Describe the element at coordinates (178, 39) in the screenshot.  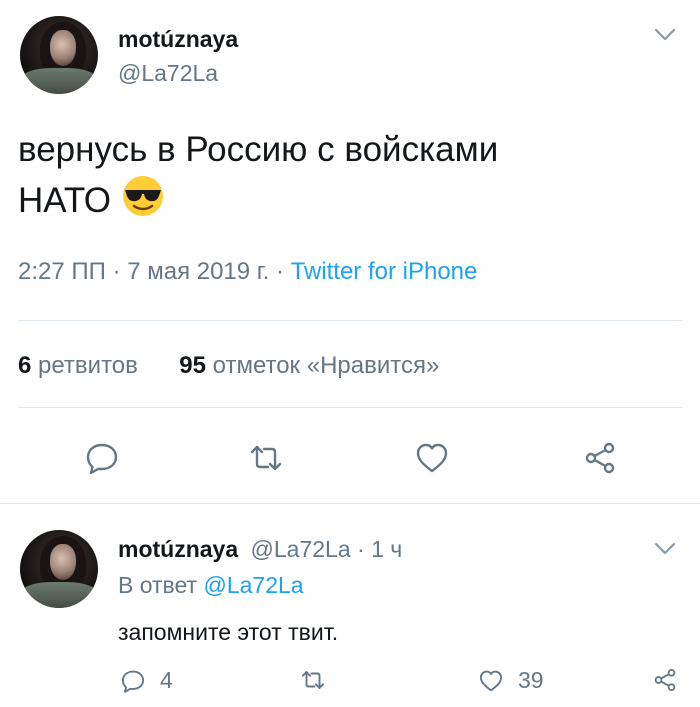
I see `display-name: motúznaya` at that location.